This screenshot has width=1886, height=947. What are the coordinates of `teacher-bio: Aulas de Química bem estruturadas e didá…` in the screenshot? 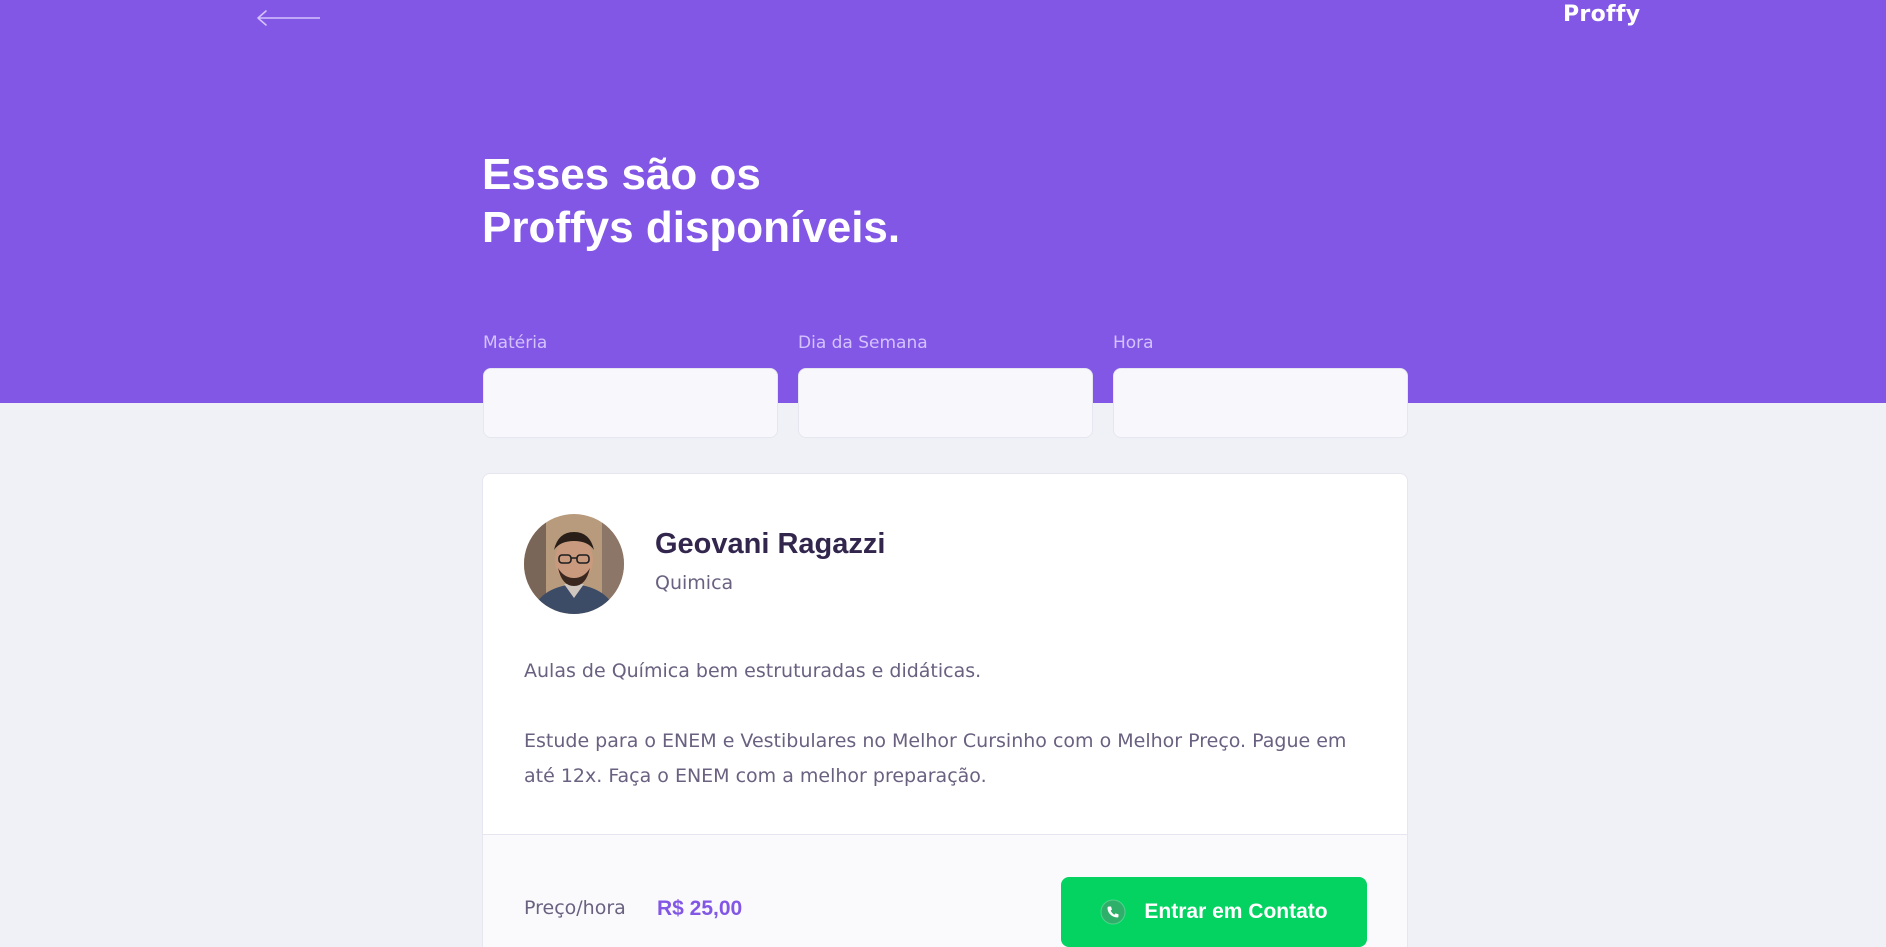 It's located at (949, 724).